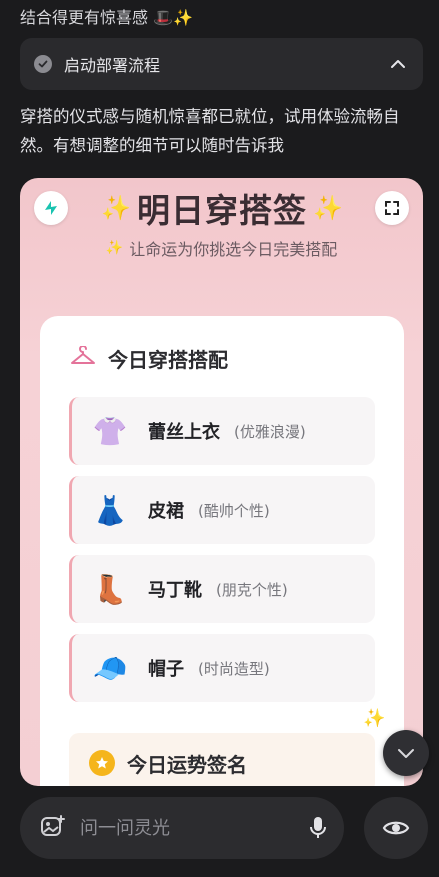 The width and height of the screenshot is (439, 877). I want to click on app-logo-icon, so click(51, 208).